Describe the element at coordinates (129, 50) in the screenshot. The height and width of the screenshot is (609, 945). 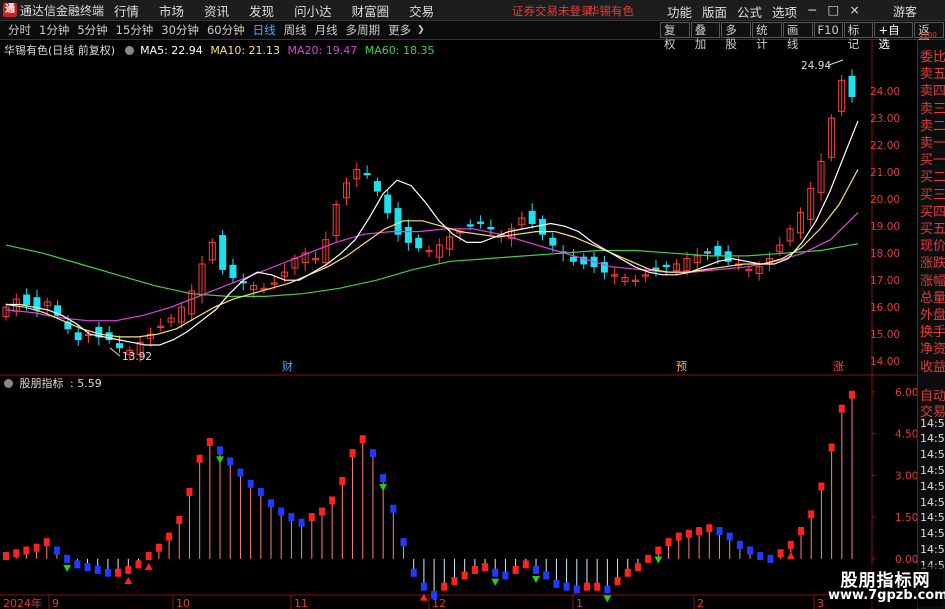
I see `settings-circle-icon` at that location.